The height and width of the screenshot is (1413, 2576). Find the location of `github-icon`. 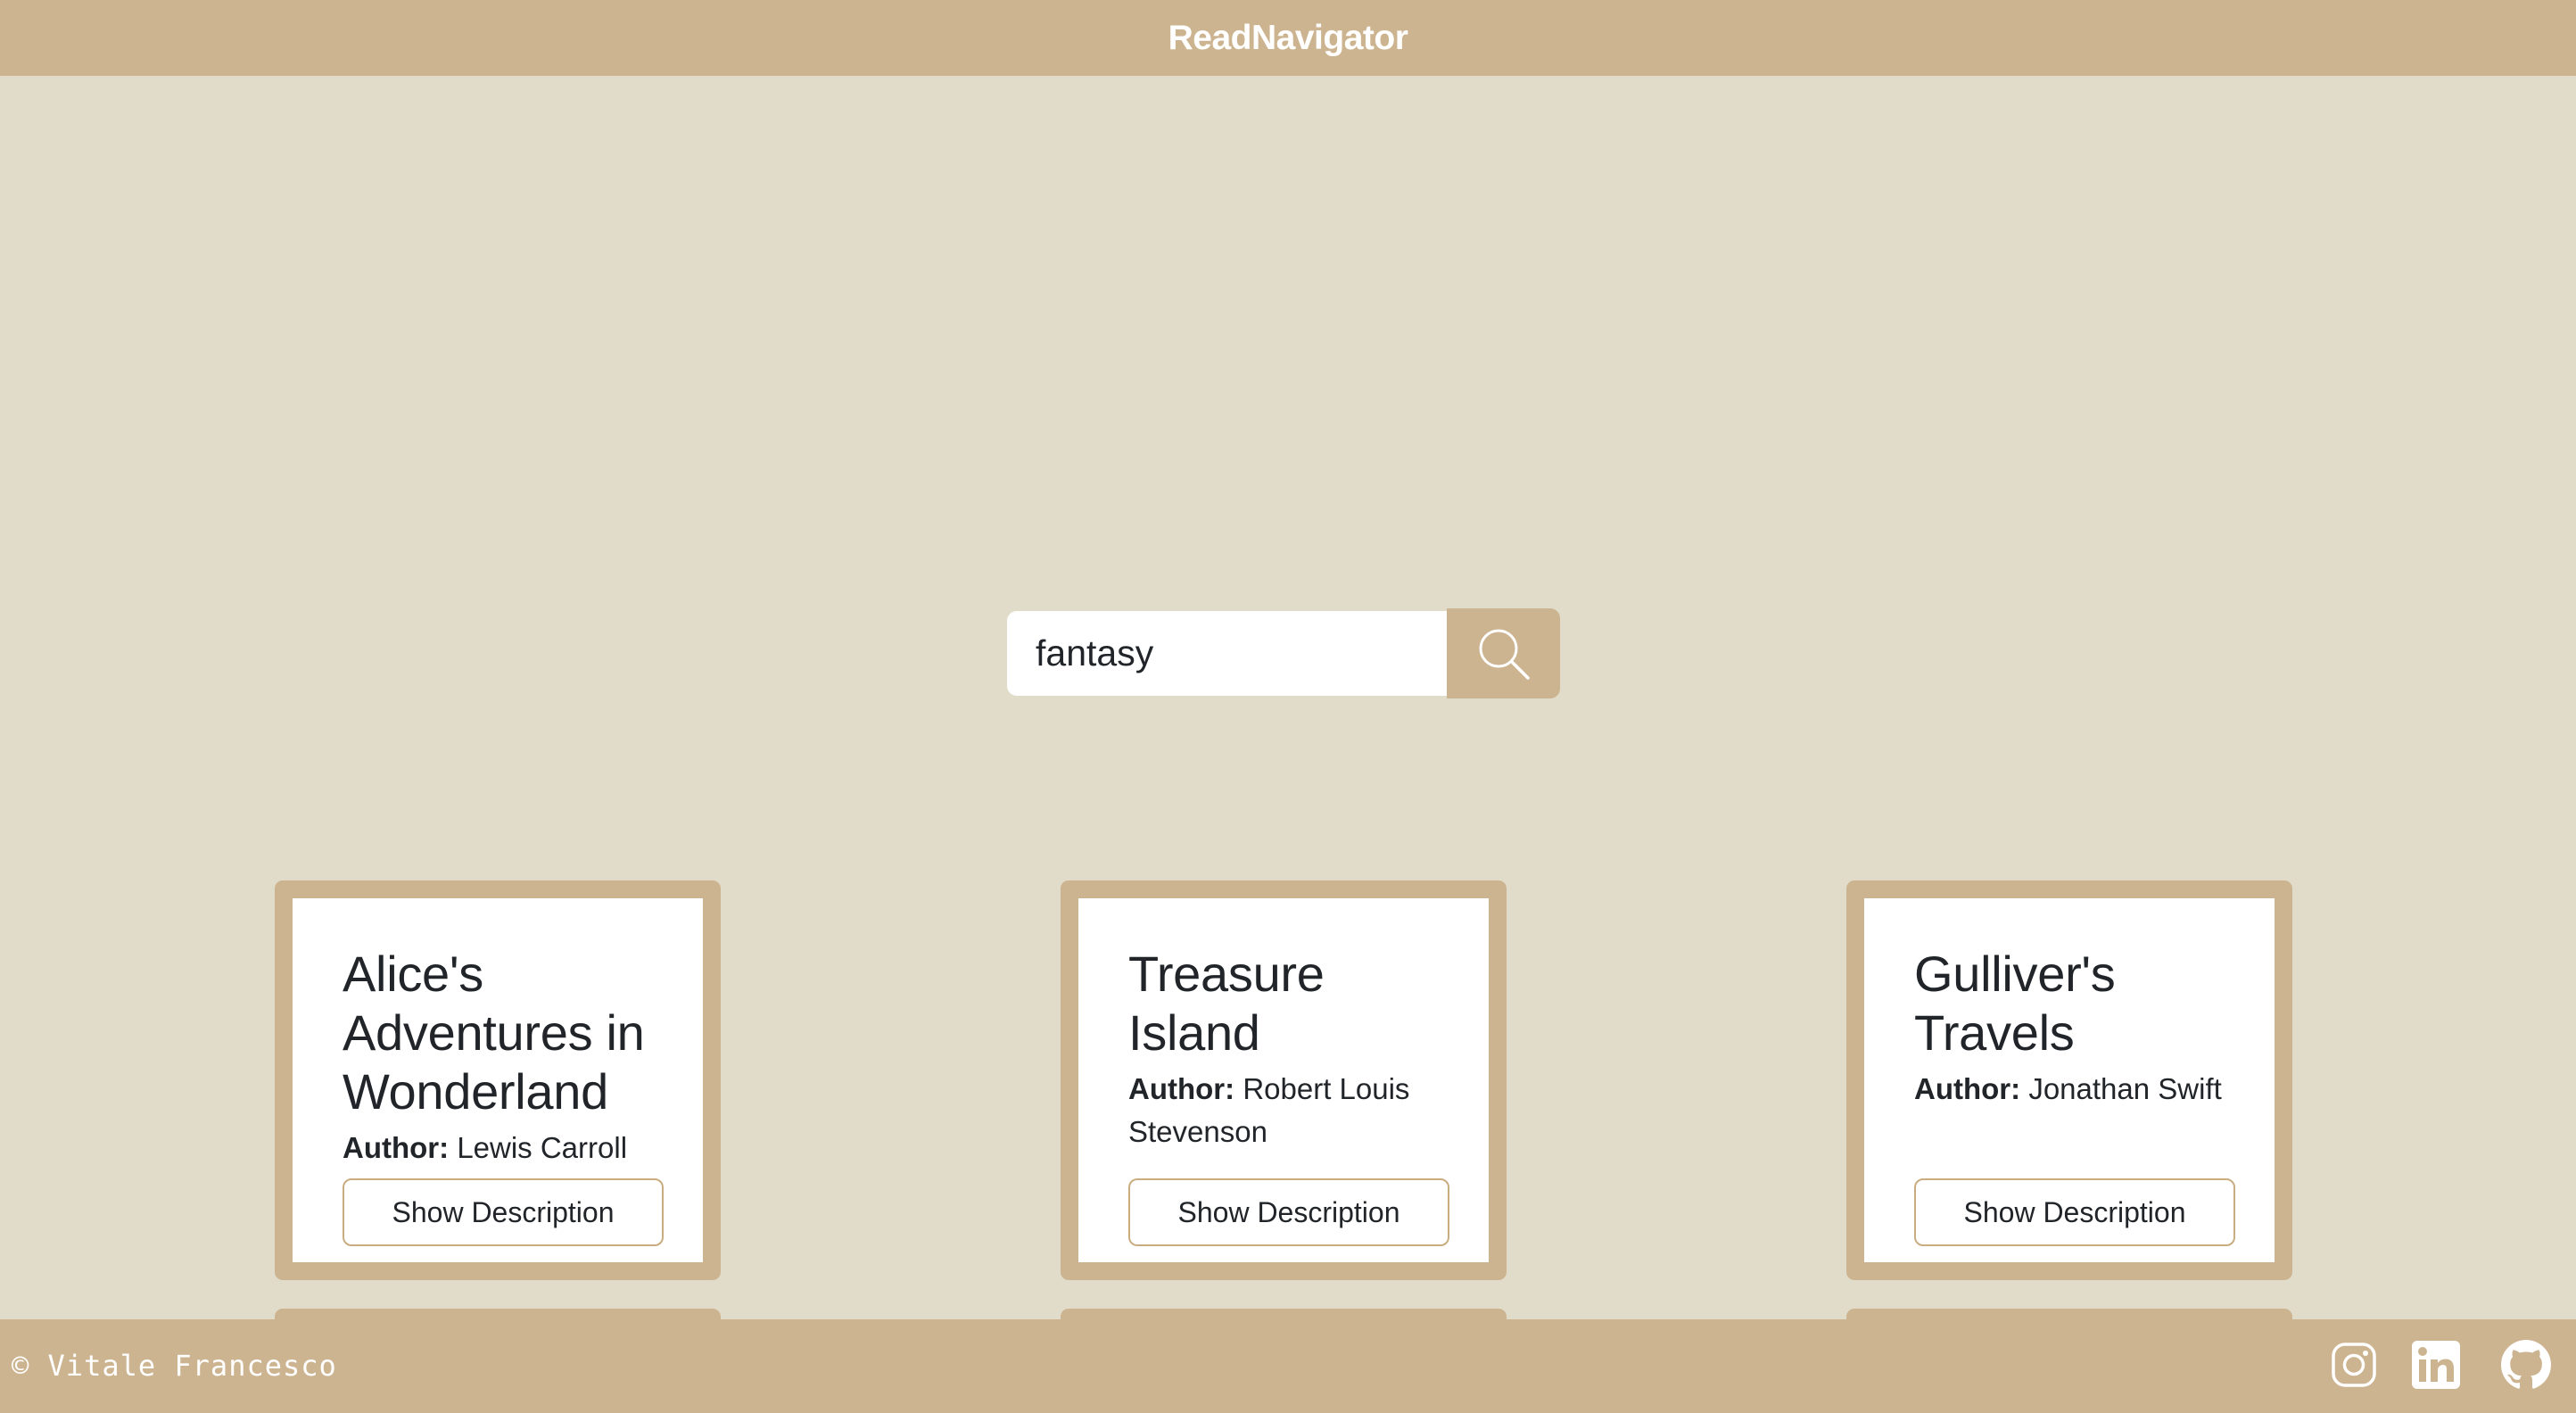

github-icon is located at coordinates (2526, 1364).